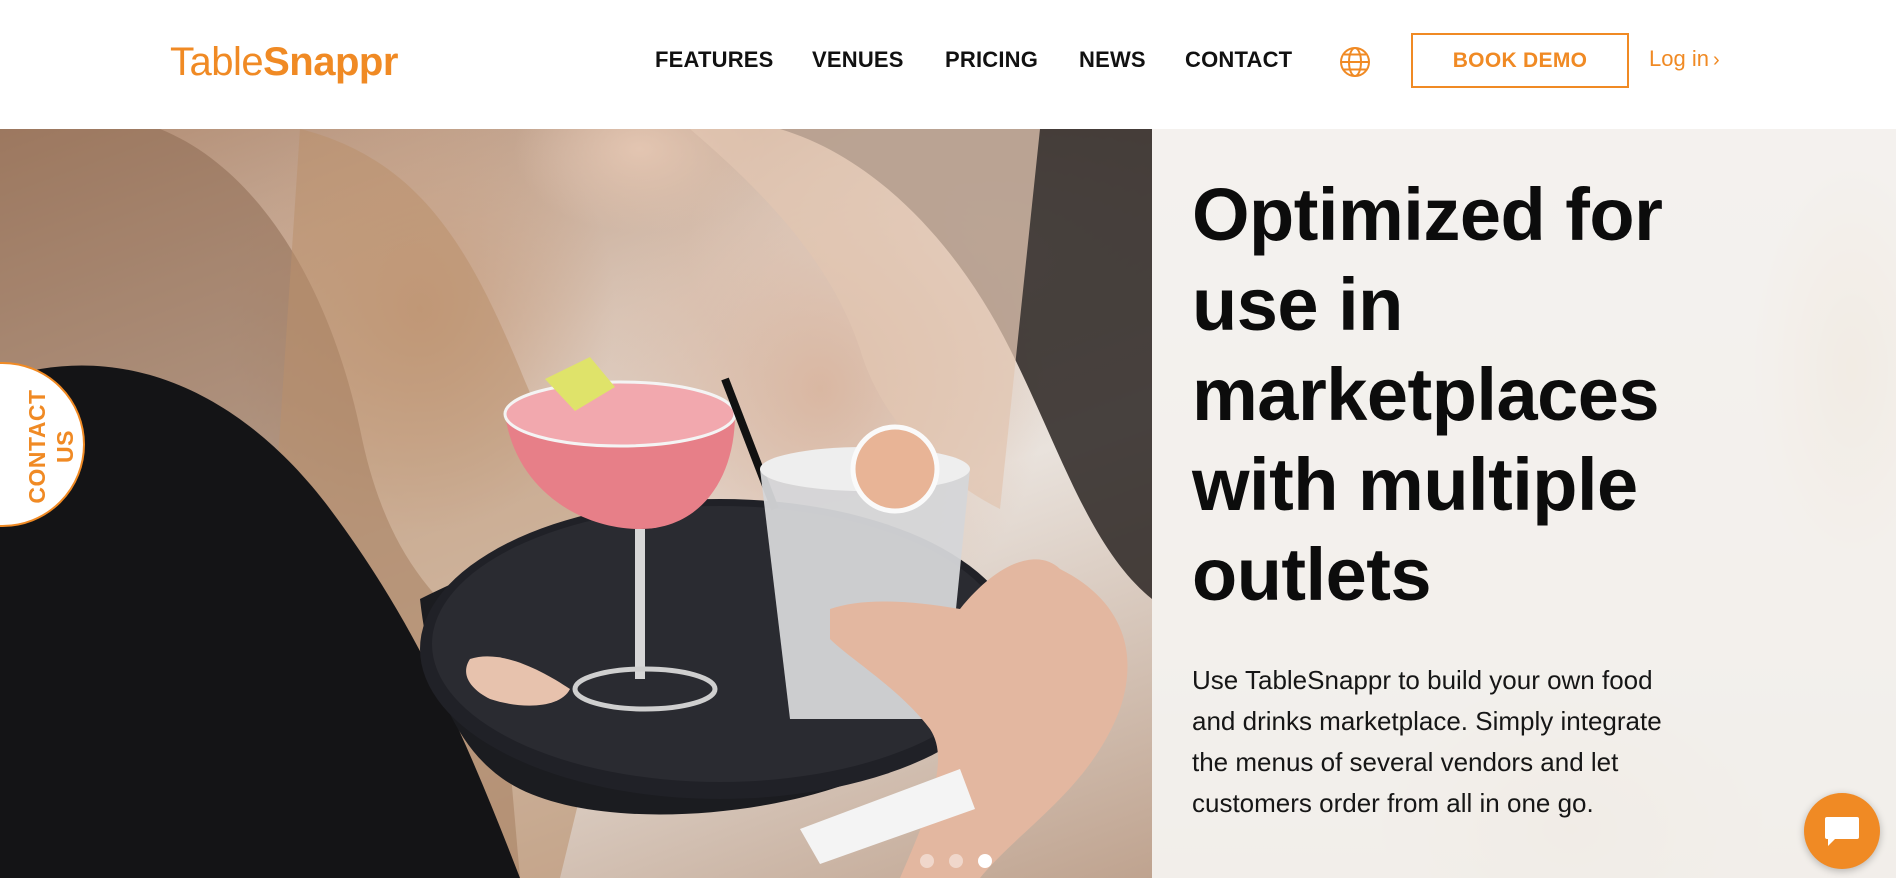 The height and width of the screenshot is (878, 1896). What do you see at coordinates (1716, 60) in the screenshot?
I see `chevron-right-icon: ›` at bounding box center [1716, 60].